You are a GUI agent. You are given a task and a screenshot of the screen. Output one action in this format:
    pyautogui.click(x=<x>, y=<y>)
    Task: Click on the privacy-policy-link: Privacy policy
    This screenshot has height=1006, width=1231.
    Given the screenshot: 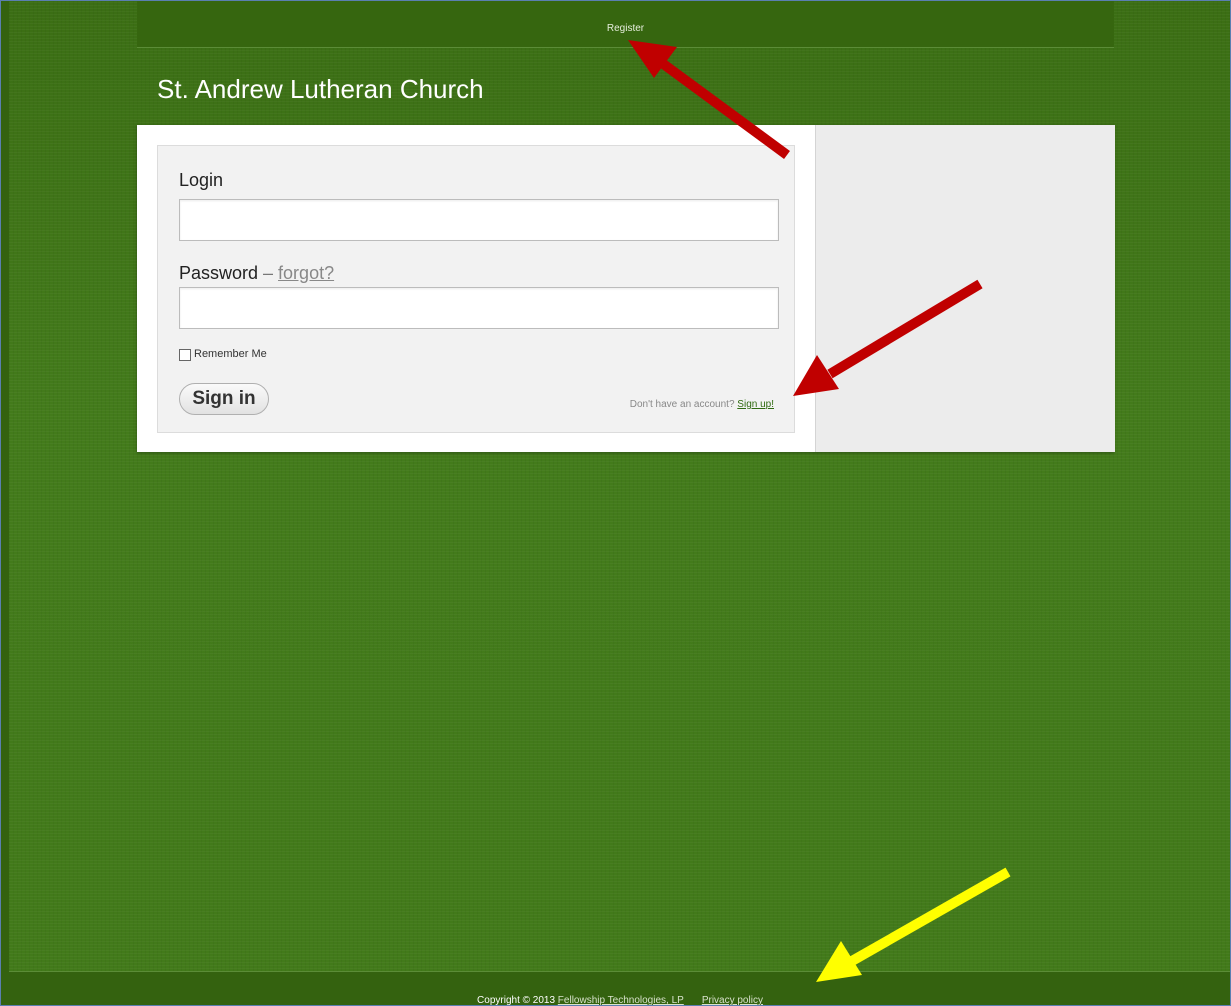 What is the action you would take?
    pyautogui.click(x=732, y=1000)
    